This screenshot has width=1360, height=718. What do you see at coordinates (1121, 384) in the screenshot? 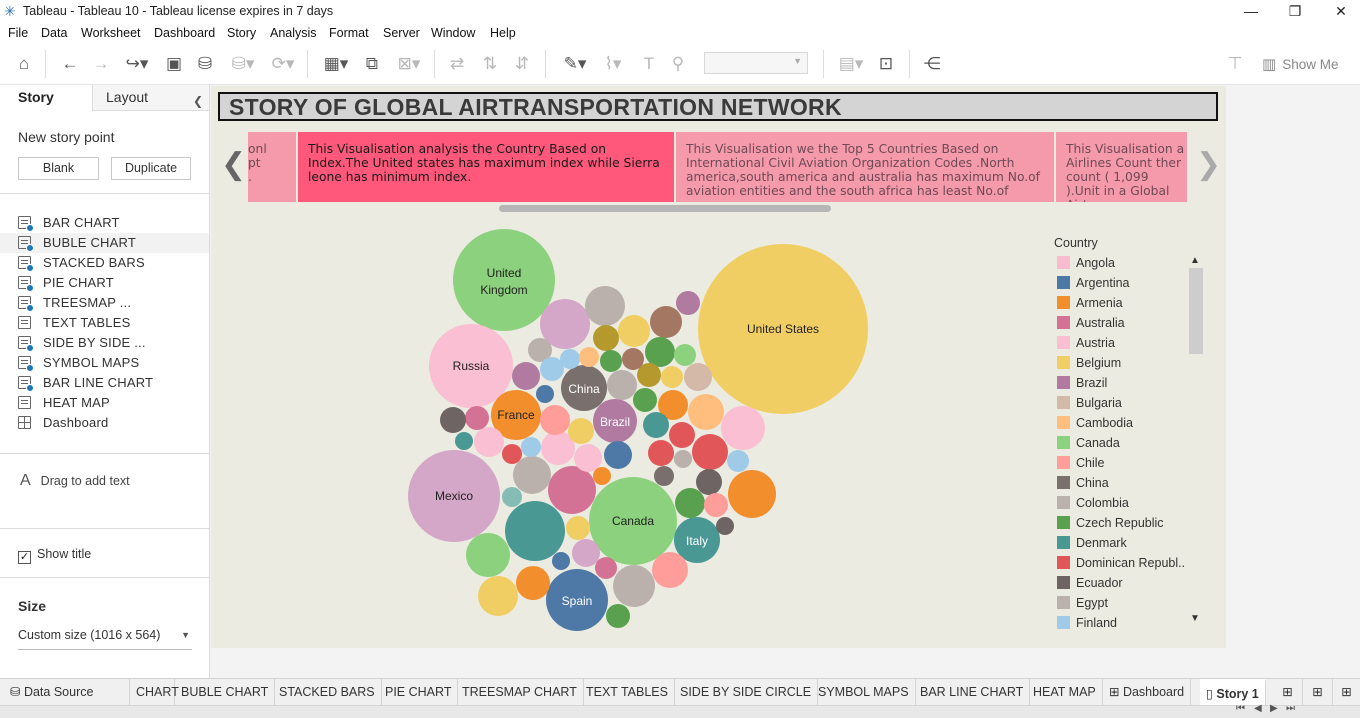
I see `legend-item: Brazil` at bounding box center [1121, 384].